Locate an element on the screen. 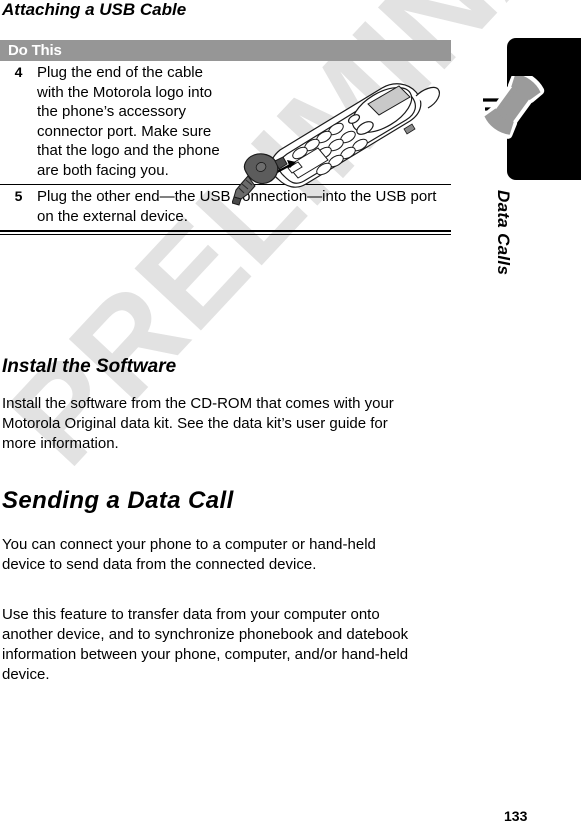 This screenshot has height=837, width=581. table-header-do-this: Do This is located at coordinates (225, 50).